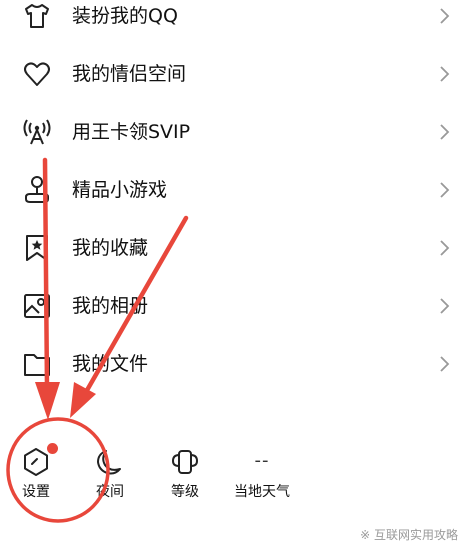 This screenshot has height=549, width=468. What do you see at coordinates (409, 535) in the screenshot?
I see `watermark: ※ 互联网实用攻略` at bounding box center [409, 535].